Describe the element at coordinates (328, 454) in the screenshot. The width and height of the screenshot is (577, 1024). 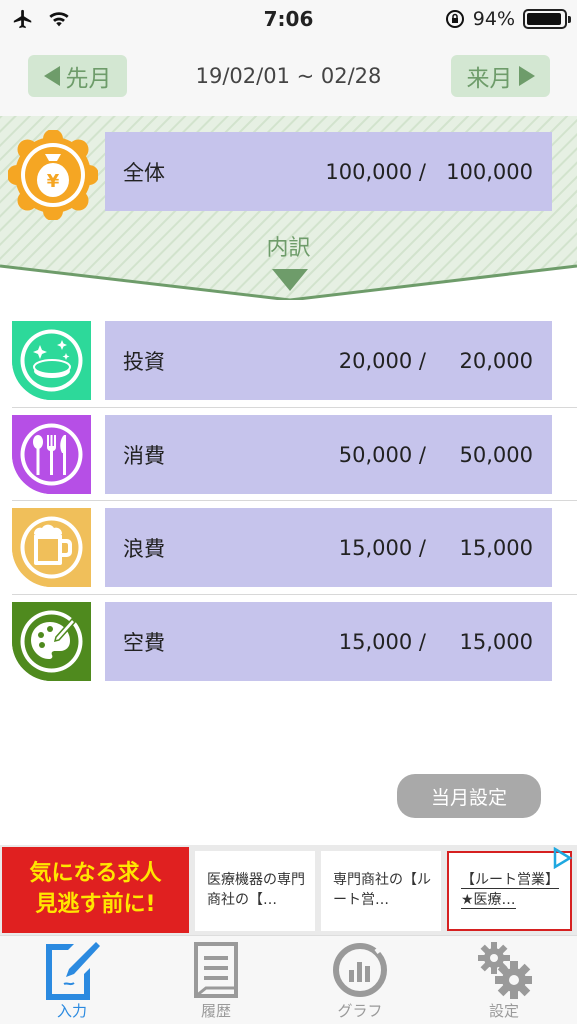
I see `category-row-consumption: 消費 50,000 / 50,000` at that location.